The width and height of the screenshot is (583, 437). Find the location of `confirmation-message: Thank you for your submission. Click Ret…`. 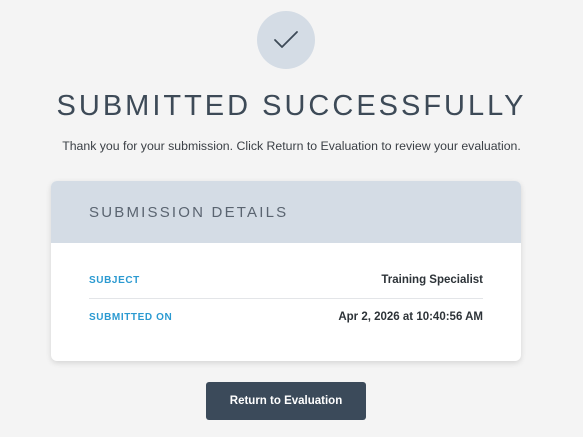

confirmation-message: Thank you for your submission. Click Ret… is located at coordinates (291, 146).